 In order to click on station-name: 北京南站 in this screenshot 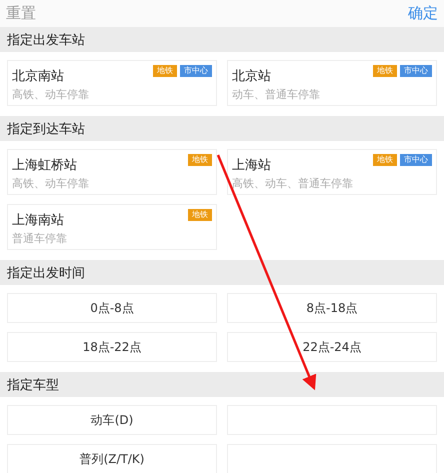, I will do `click(38, 76)`.